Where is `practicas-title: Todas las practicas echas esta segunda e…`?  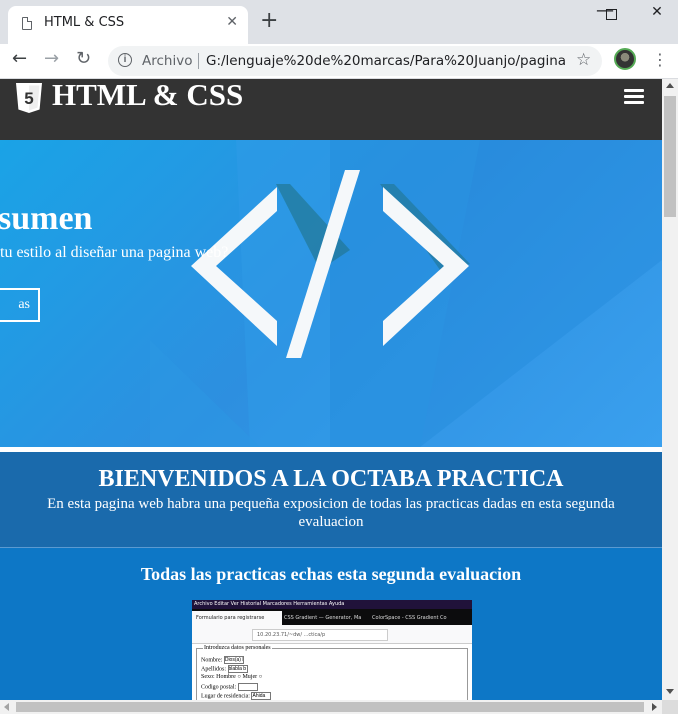 practicas-title: Todas las practicas echas esta segunda e… is located at coordinates (331, 574).